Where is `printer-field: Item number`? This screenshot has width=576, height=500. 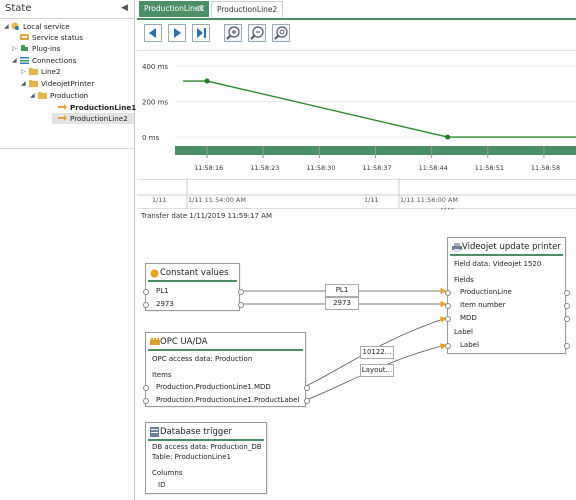
printer-field: Item number is located at coordinates (483, 305).